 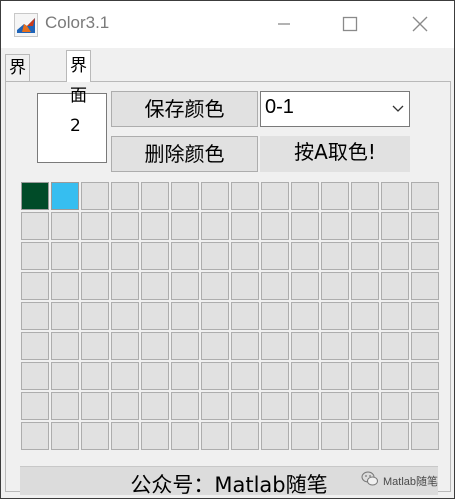 What do you see at coordinates (284, 24) in the screenshot?
I see `minimize-button` at bounding box center [284, 24].